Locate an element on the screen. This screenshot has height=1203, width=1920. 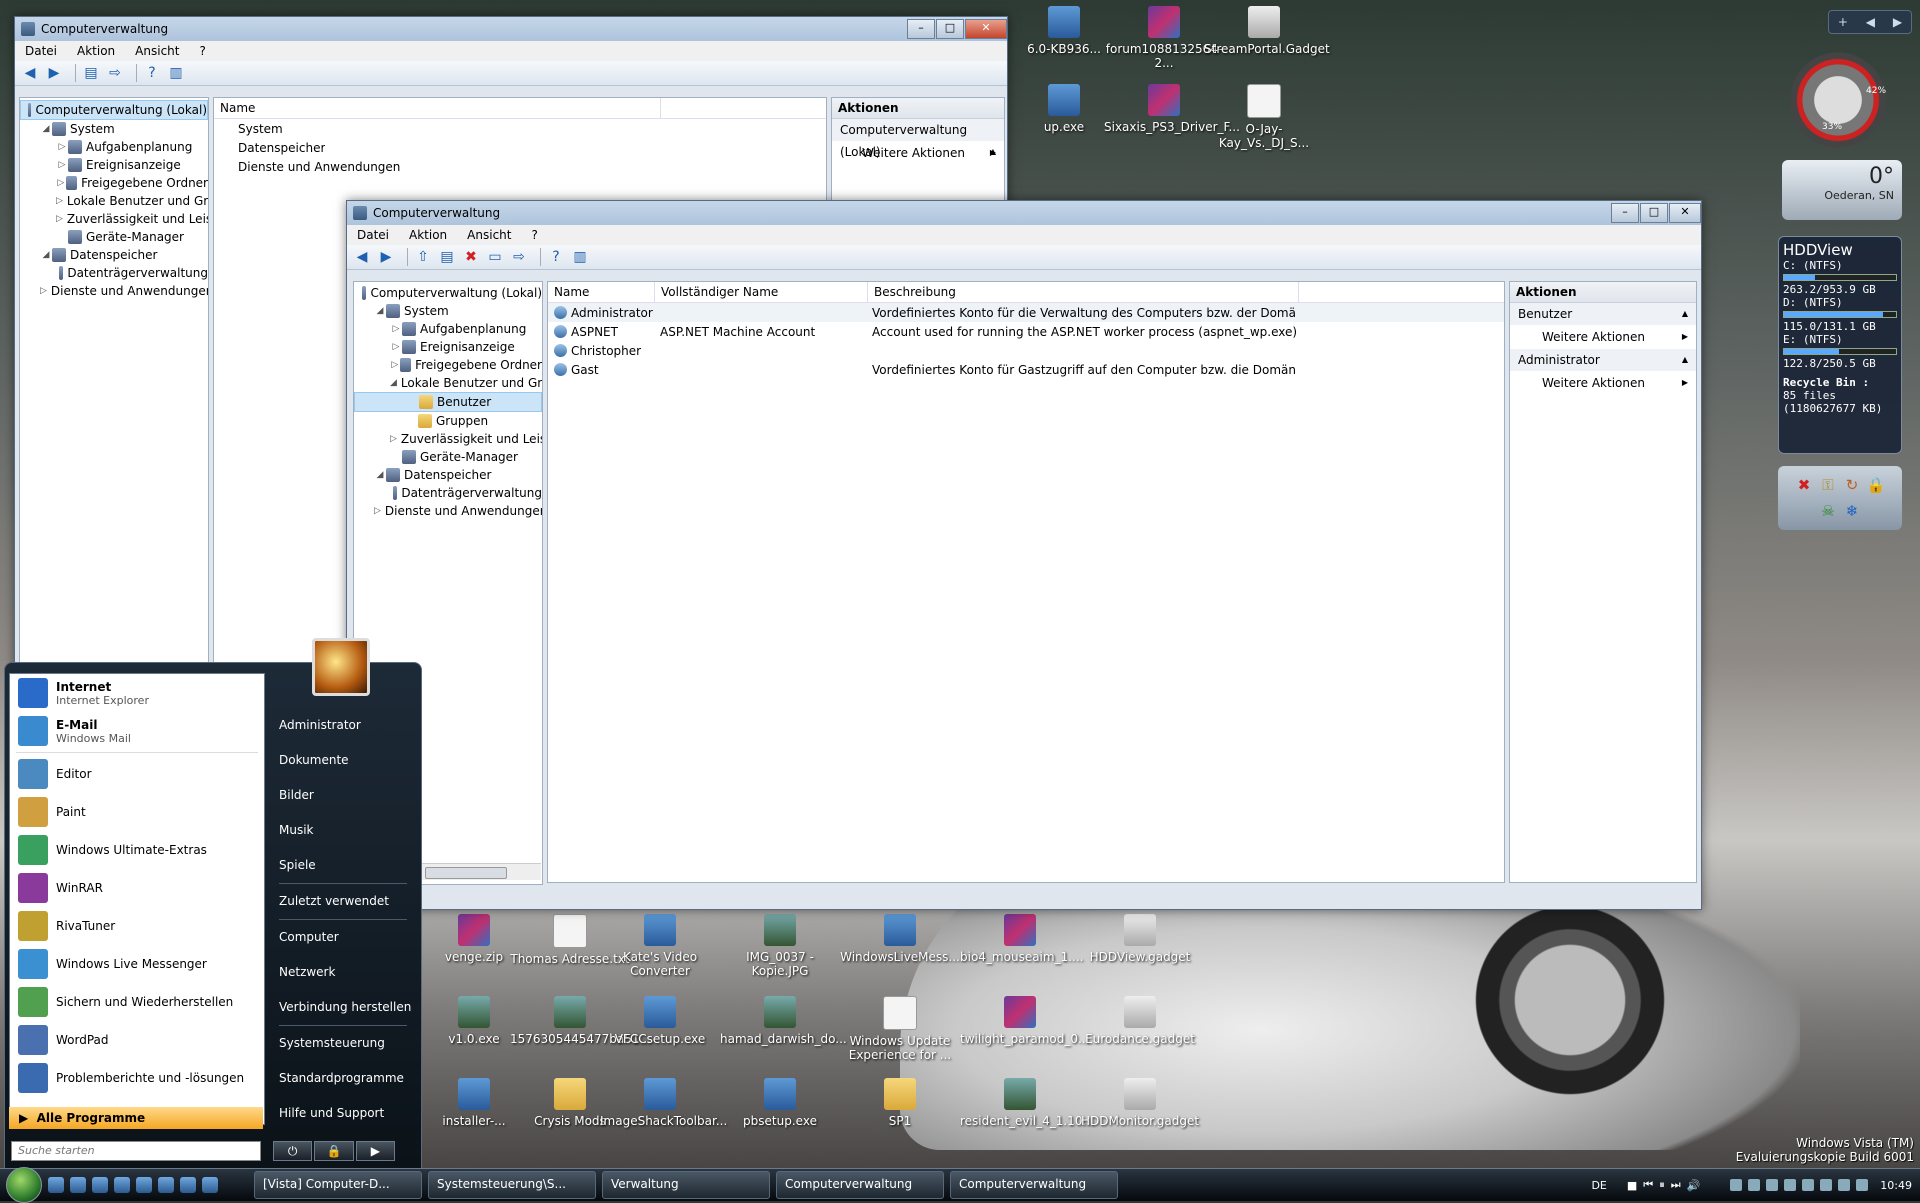
tree-item: ▷ Freigegebene Ordner is located at coordinates (114, 183).